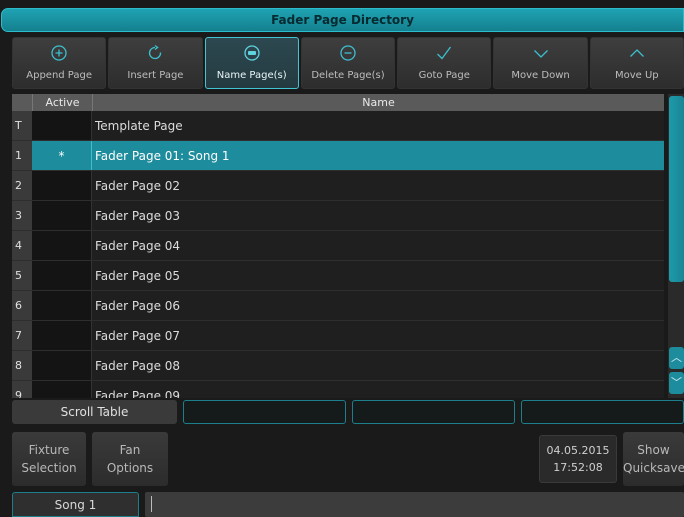 The height and width of the screenshot is (517, 684). Describe the element at coordinates (378, 335) in the screenshot. I see `name-cell: Fader Page 07` at that location.